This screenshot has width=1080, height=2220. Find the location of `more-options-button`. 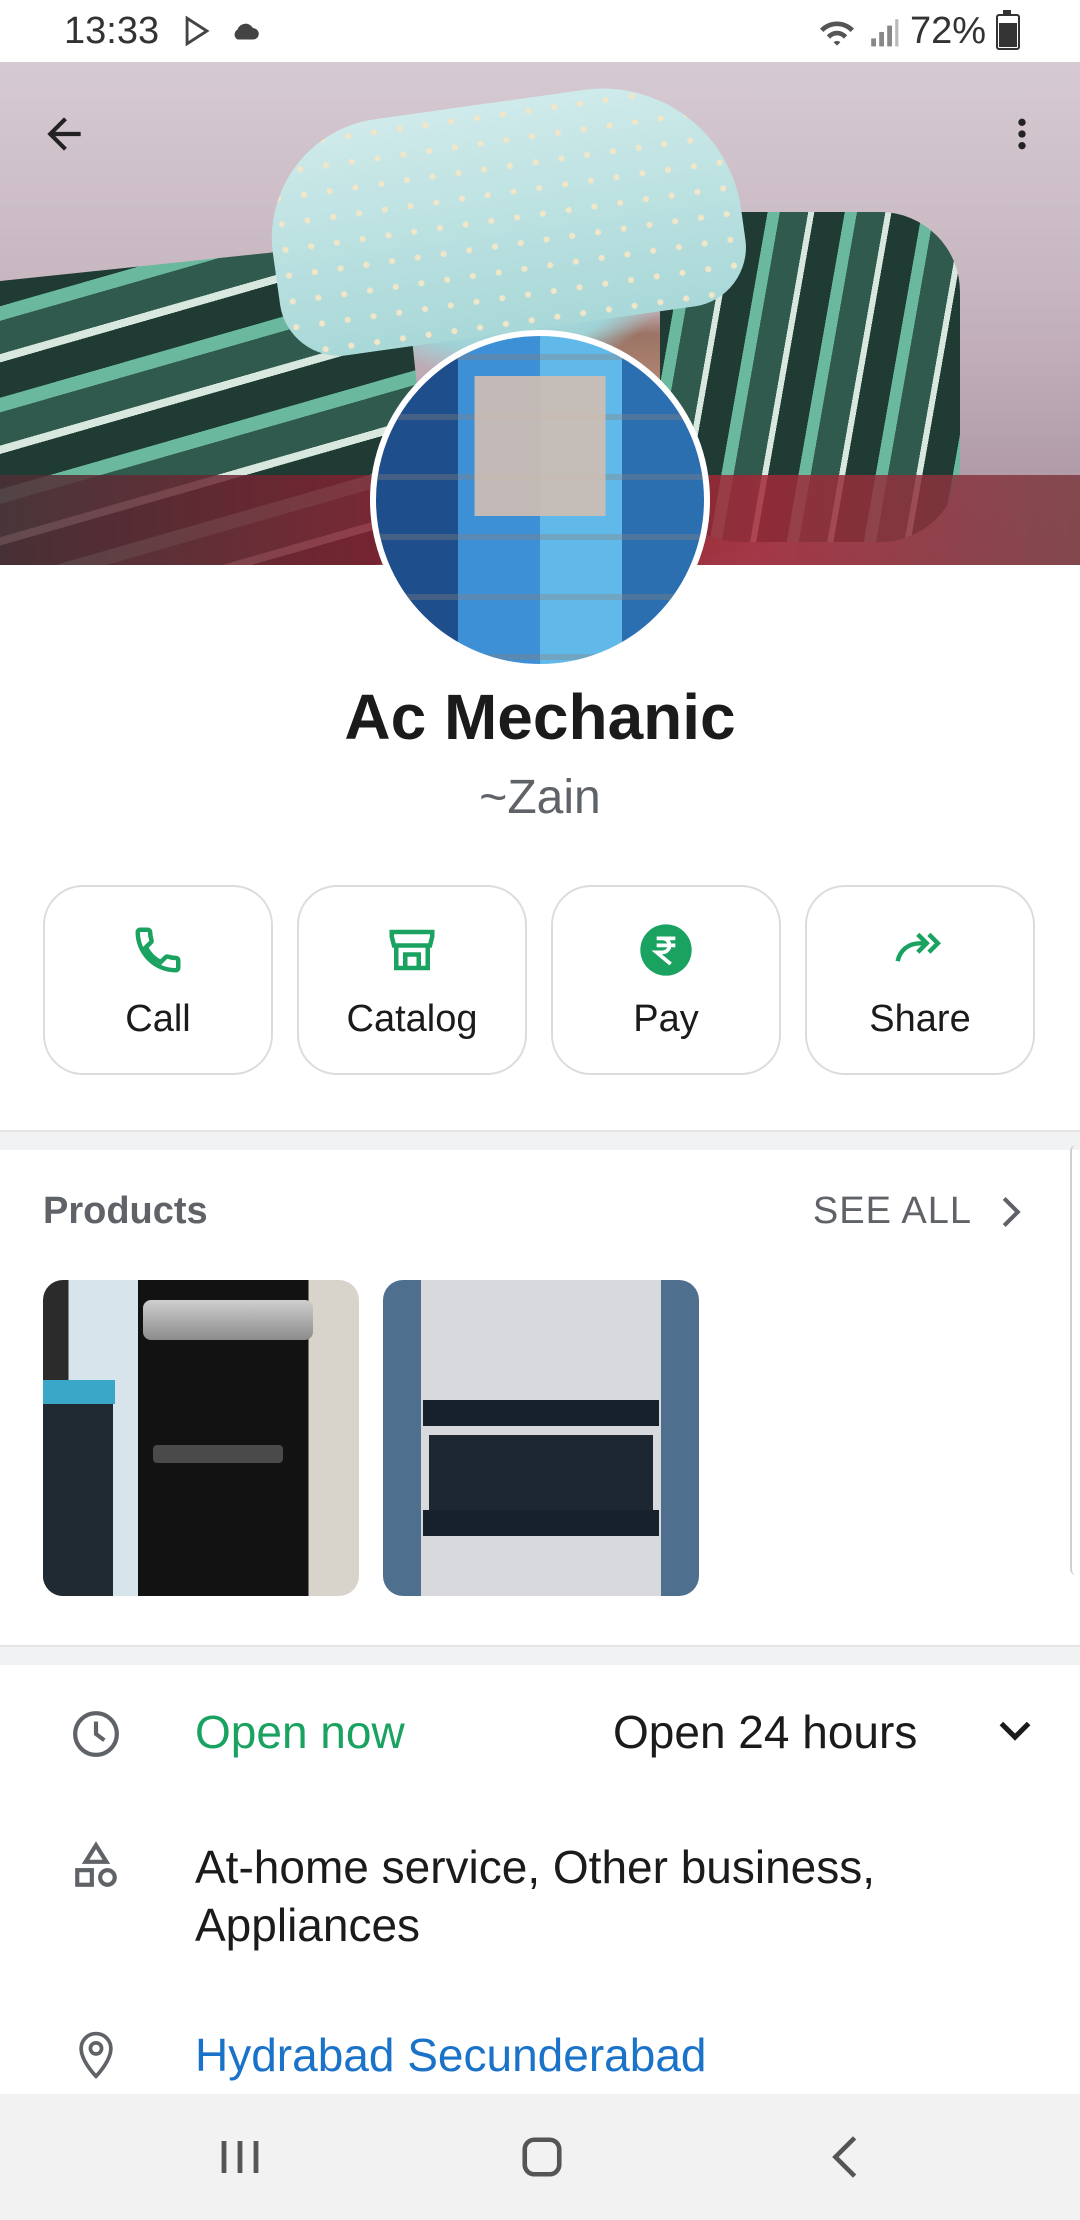

more-options-button is located at coordinates (1022, 134).